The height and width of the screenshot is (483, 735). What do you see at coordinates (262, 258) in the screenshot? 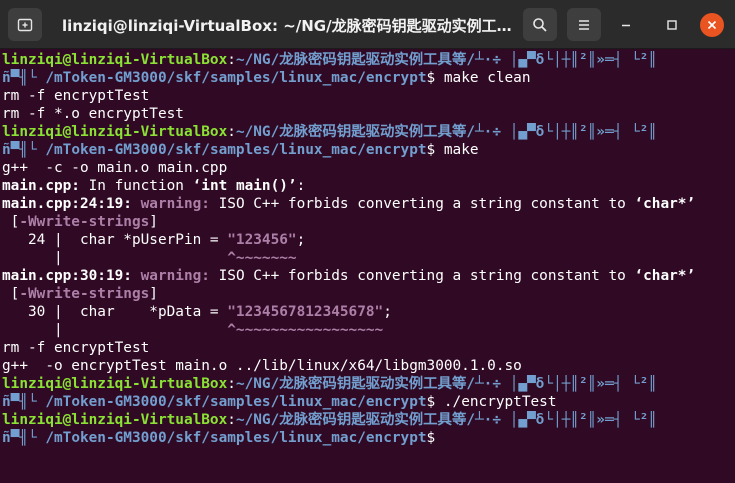
I see `caret-marker: ^~~~~~~~` at bounding box center [262, 258].